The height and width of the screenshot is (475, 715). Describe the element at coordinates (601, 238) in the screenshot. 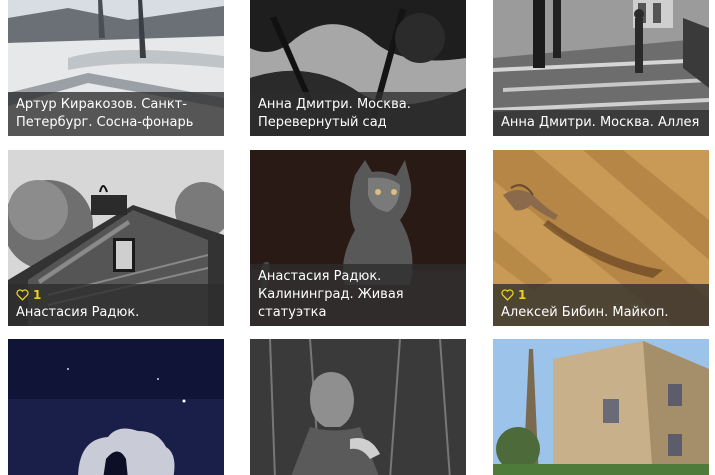

I see `photo-card-6: 1 Алексей Бибин. Майкоп.` at that location.